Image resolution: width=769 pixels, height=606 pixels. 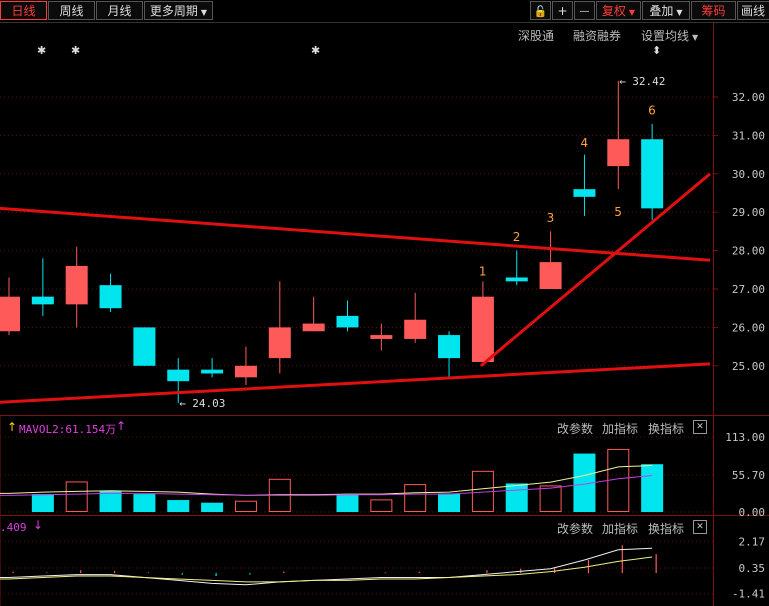 I want to click on price-tick-label: 28.00, so click(x=748, y=251).